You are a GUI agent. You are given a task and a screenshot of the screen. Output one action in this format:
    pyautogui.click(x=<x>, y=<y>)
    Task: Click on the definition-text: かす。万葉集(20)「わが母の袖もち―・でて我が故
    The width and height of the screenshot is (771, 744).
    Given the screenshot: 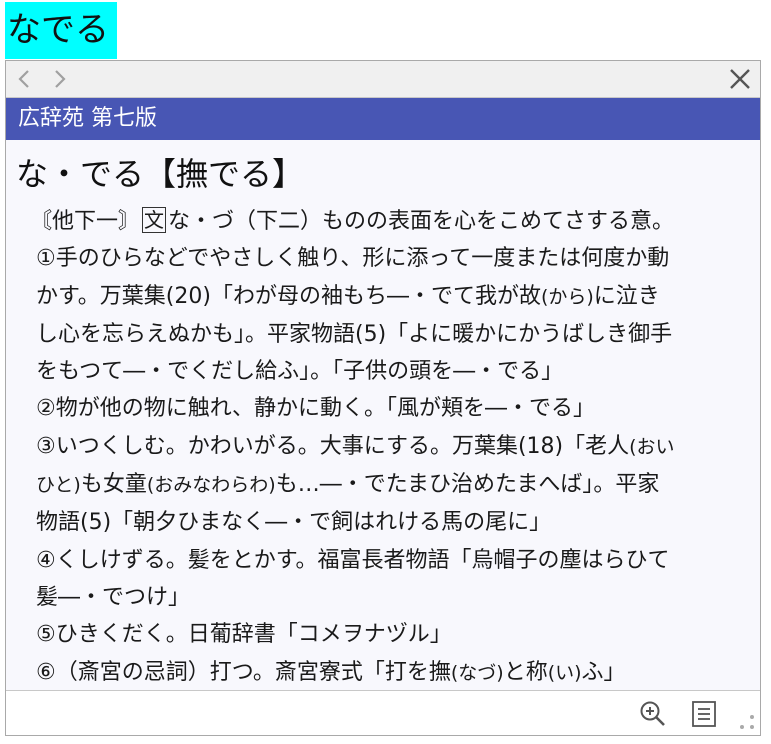 What is the action you would take?
    pyautogui.click(x=288, y=296)
    